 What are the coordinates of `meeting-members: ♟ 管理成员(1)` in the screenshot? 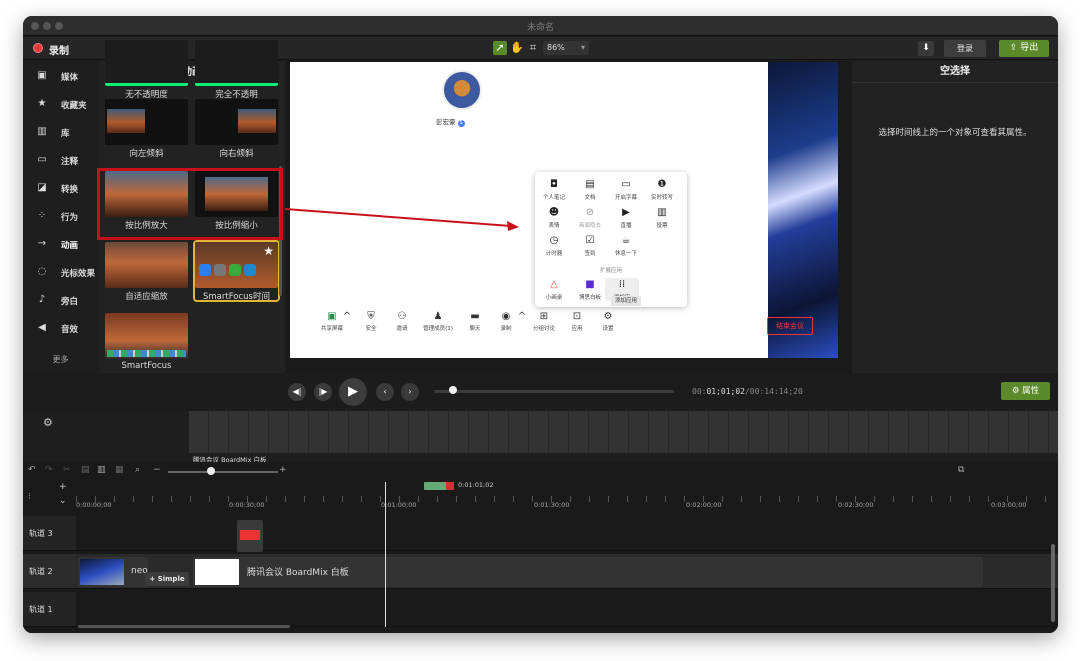 It's located at (438, 321).